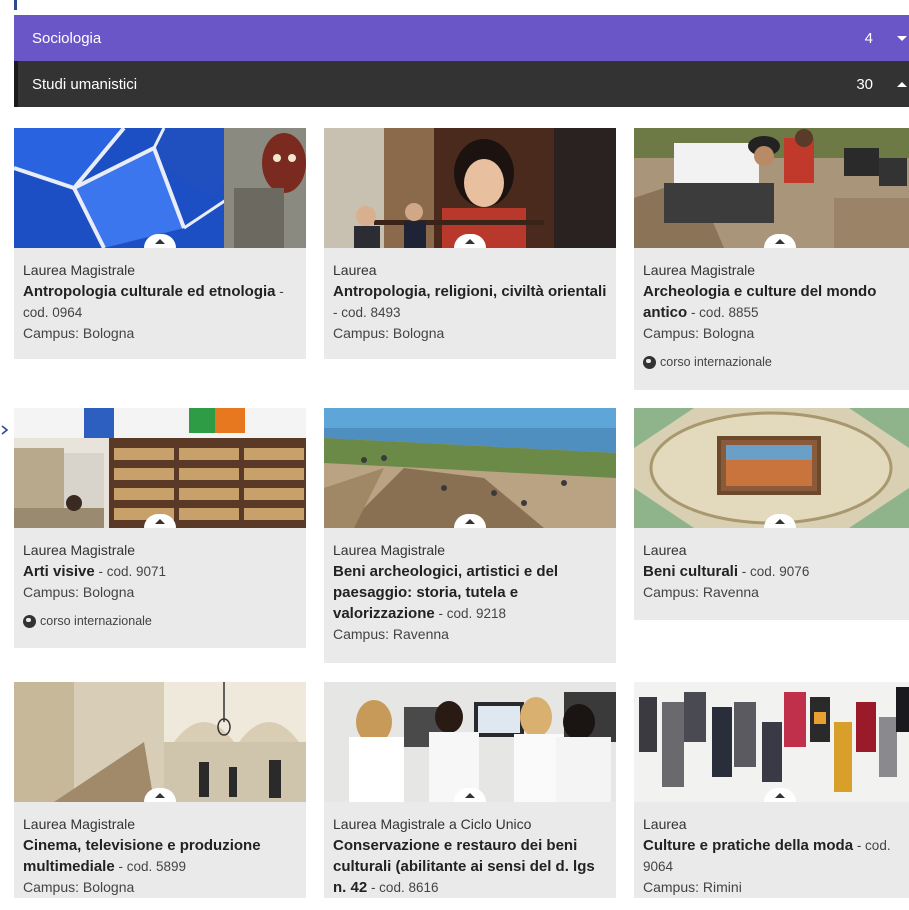 The height and width of the screenshot is (910, 909). Describe the element at coordinates (461, 84) in the screenshot. I see `accordion-studi-umanistici: Studi umanistici 30` at that location.